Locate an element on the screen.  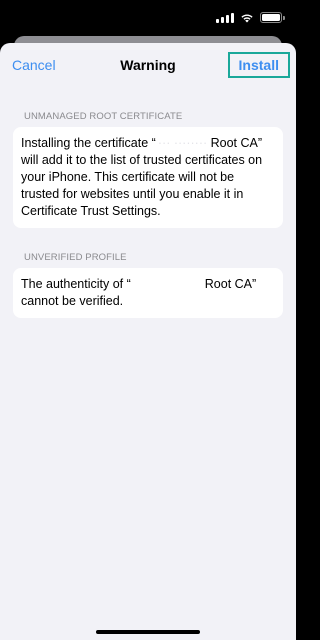
install-button: Install is located at coordinates (258, 65).